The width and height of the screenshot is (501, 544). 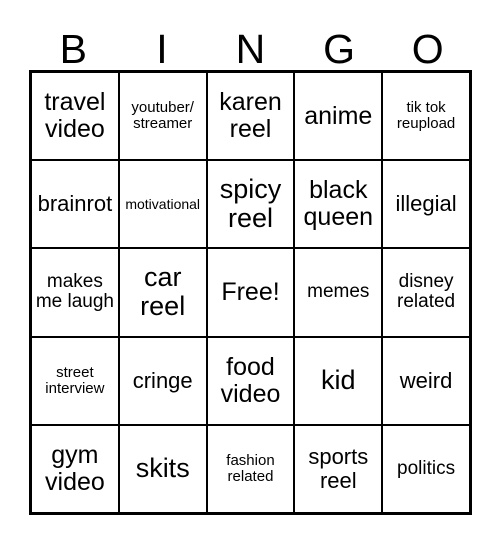 I want to click on bingo-cell-label: skits, so click(x=162, y=468).